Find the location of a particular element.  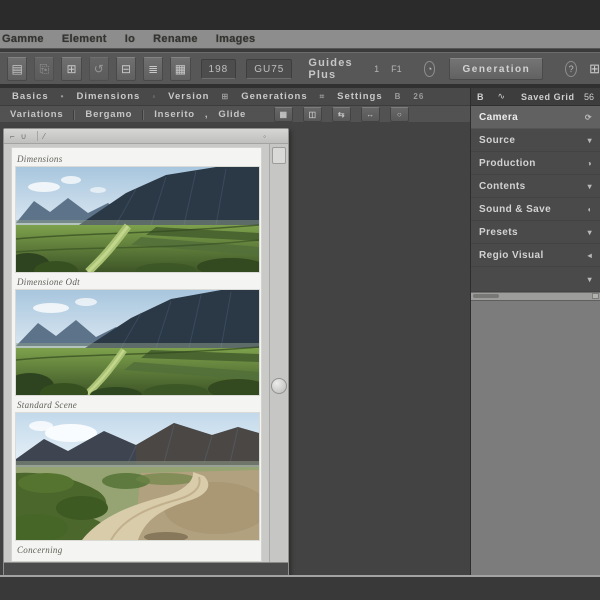

panel-scrollbar-end-button is located at coordinates (595, 296).